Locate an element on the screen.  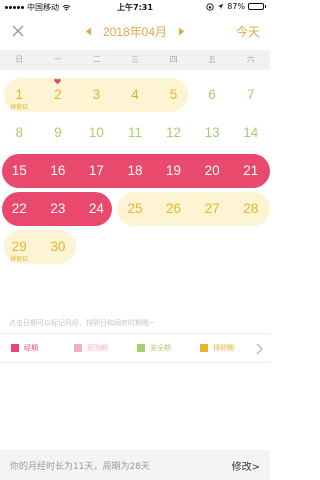
weekday-label: 三 is located at coordinates (135, 59).